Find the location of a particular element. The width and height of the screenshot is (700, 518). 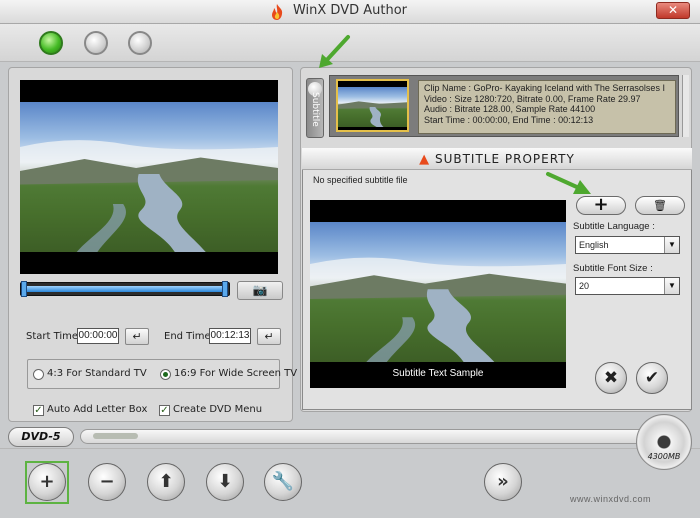

remove-video-button: − is located at coordinates (107, 482).